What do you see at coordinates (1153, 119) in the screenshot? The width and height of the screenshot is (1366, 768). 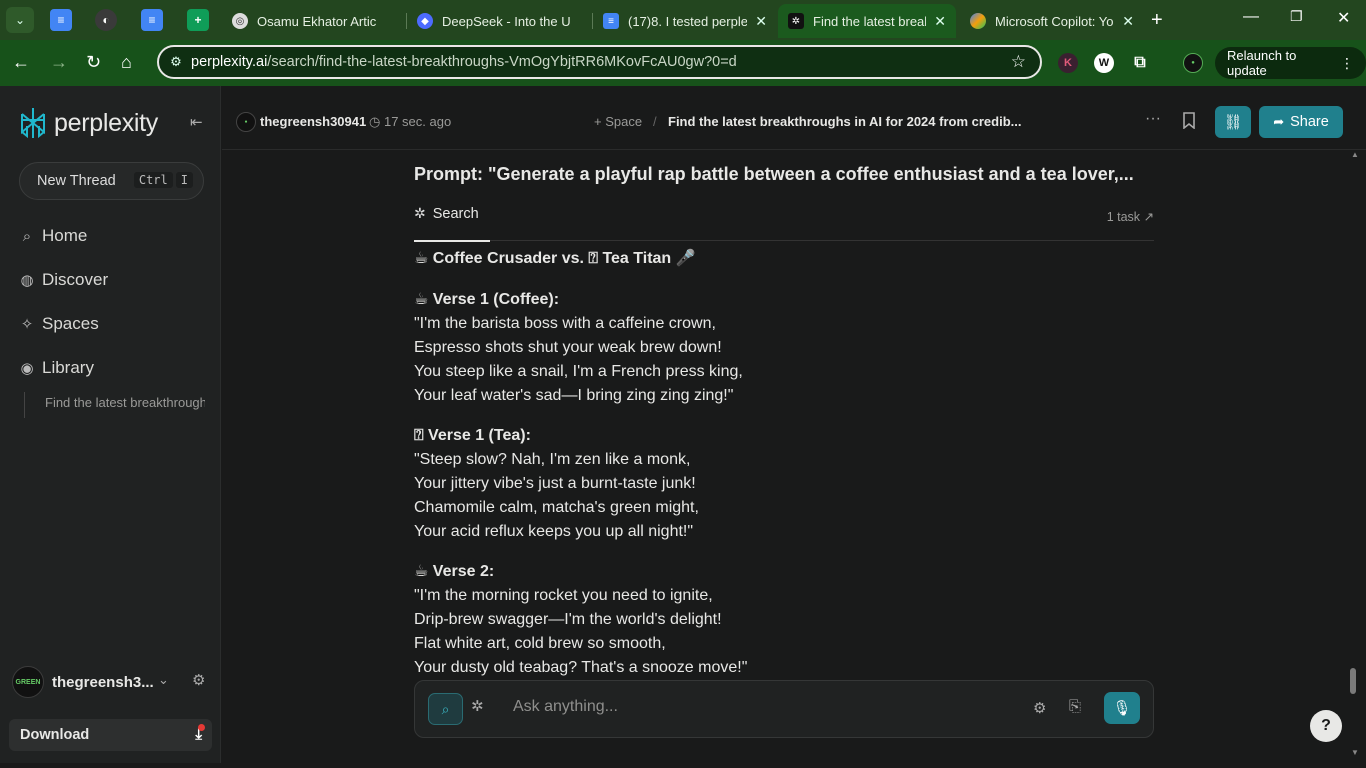 I see `more-options-icon: ···` at bounding box center [1153, 119].